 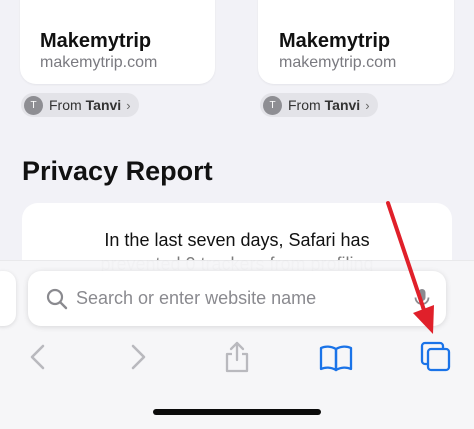 What do you see at coordinates (117, 171) in the screenshot?
I see `privacy-report-title: Privacy Report` at bounding box center [117, 171].